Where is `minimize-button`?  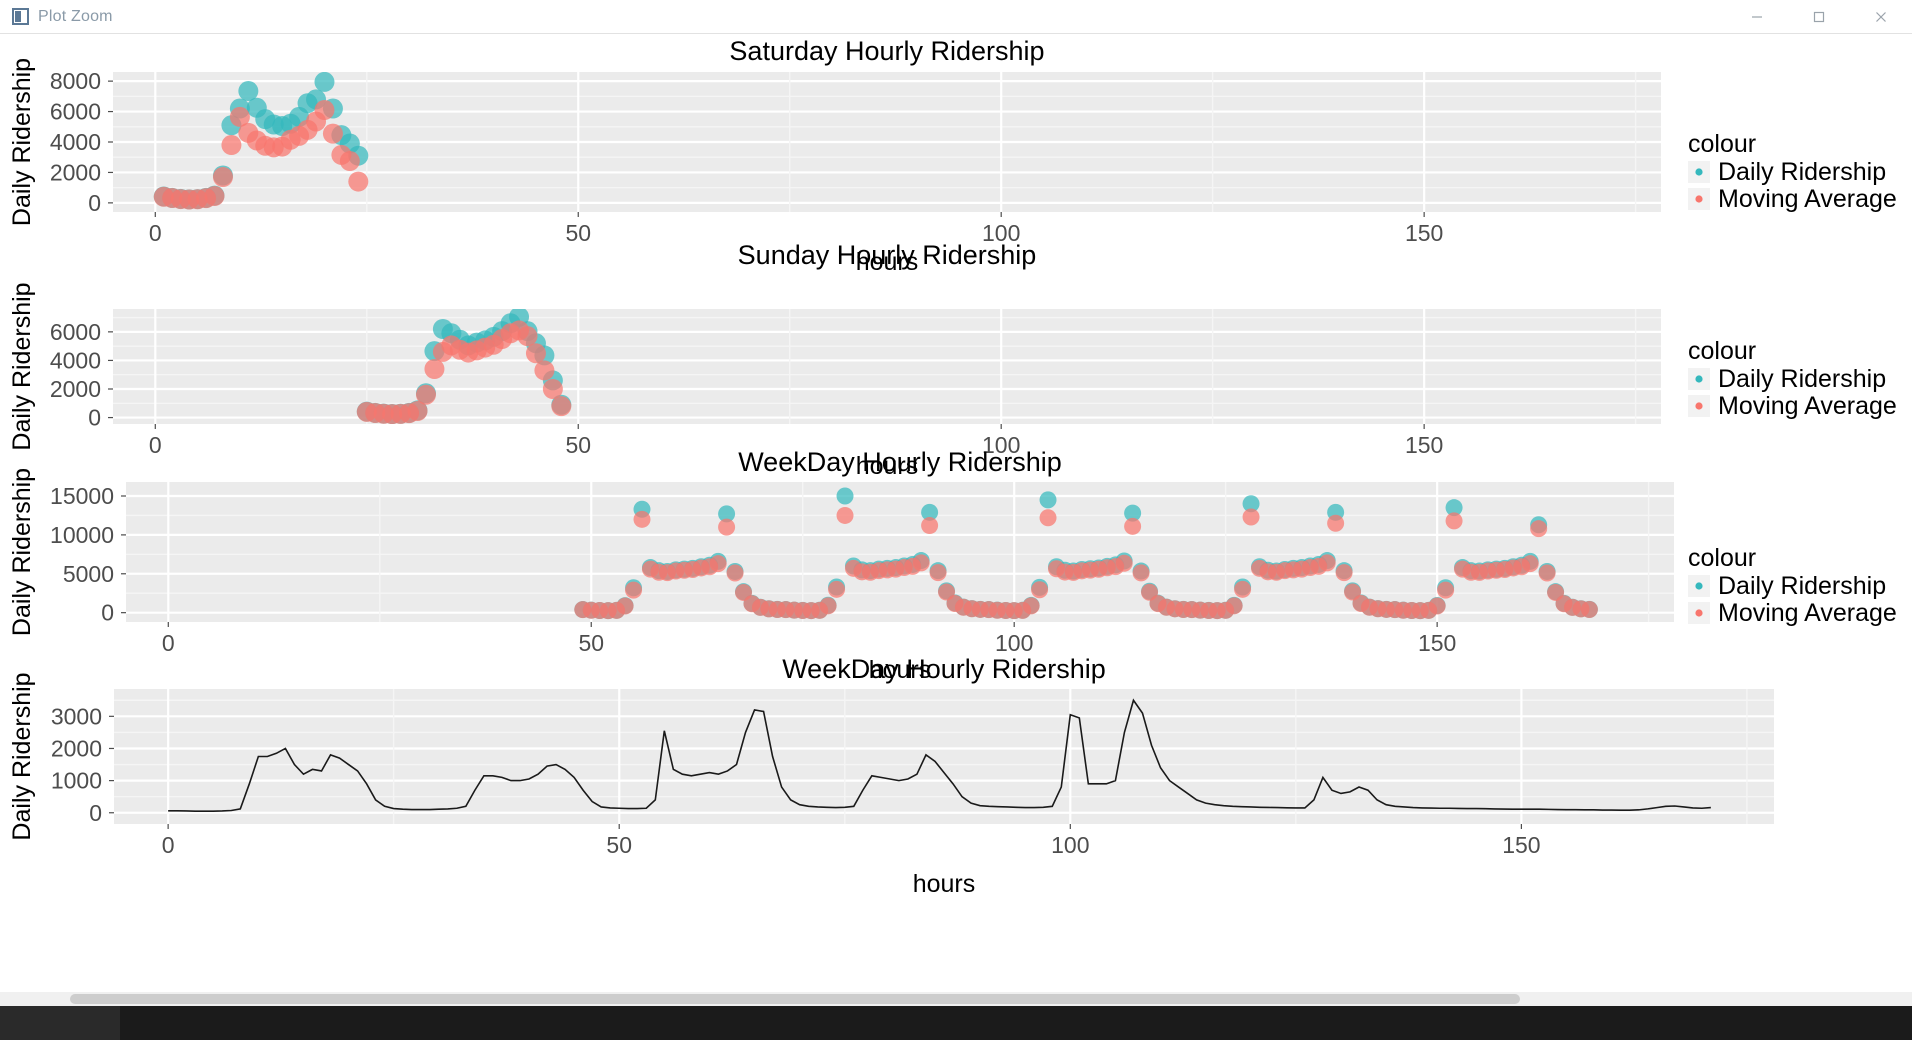
minimize-button is located at coordinates (1757, 17).